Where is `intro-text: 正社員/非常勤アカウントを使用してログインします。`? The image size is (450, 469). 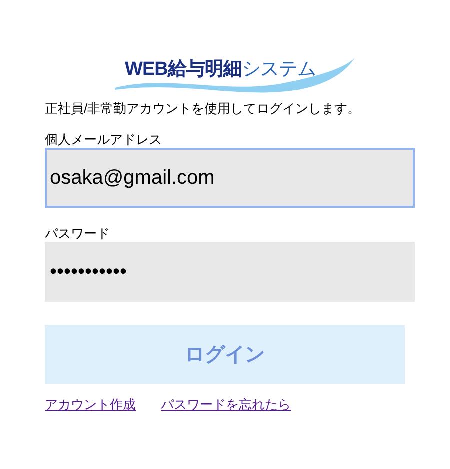
intro-text: 正社員/非常勤アカウントを使用してログインします。 is located at coordinates (203, 109).